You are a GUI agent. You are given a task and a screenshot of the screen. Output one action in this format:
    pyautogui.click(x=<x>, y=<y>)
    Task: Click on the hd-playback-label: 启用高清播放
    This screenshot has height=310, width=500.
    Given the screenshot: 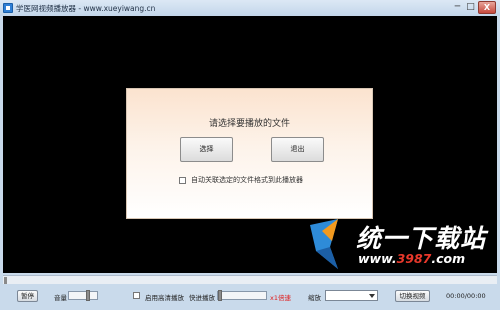 What is the action you would take?
    pyautogui.click(x=164, y=298)
    